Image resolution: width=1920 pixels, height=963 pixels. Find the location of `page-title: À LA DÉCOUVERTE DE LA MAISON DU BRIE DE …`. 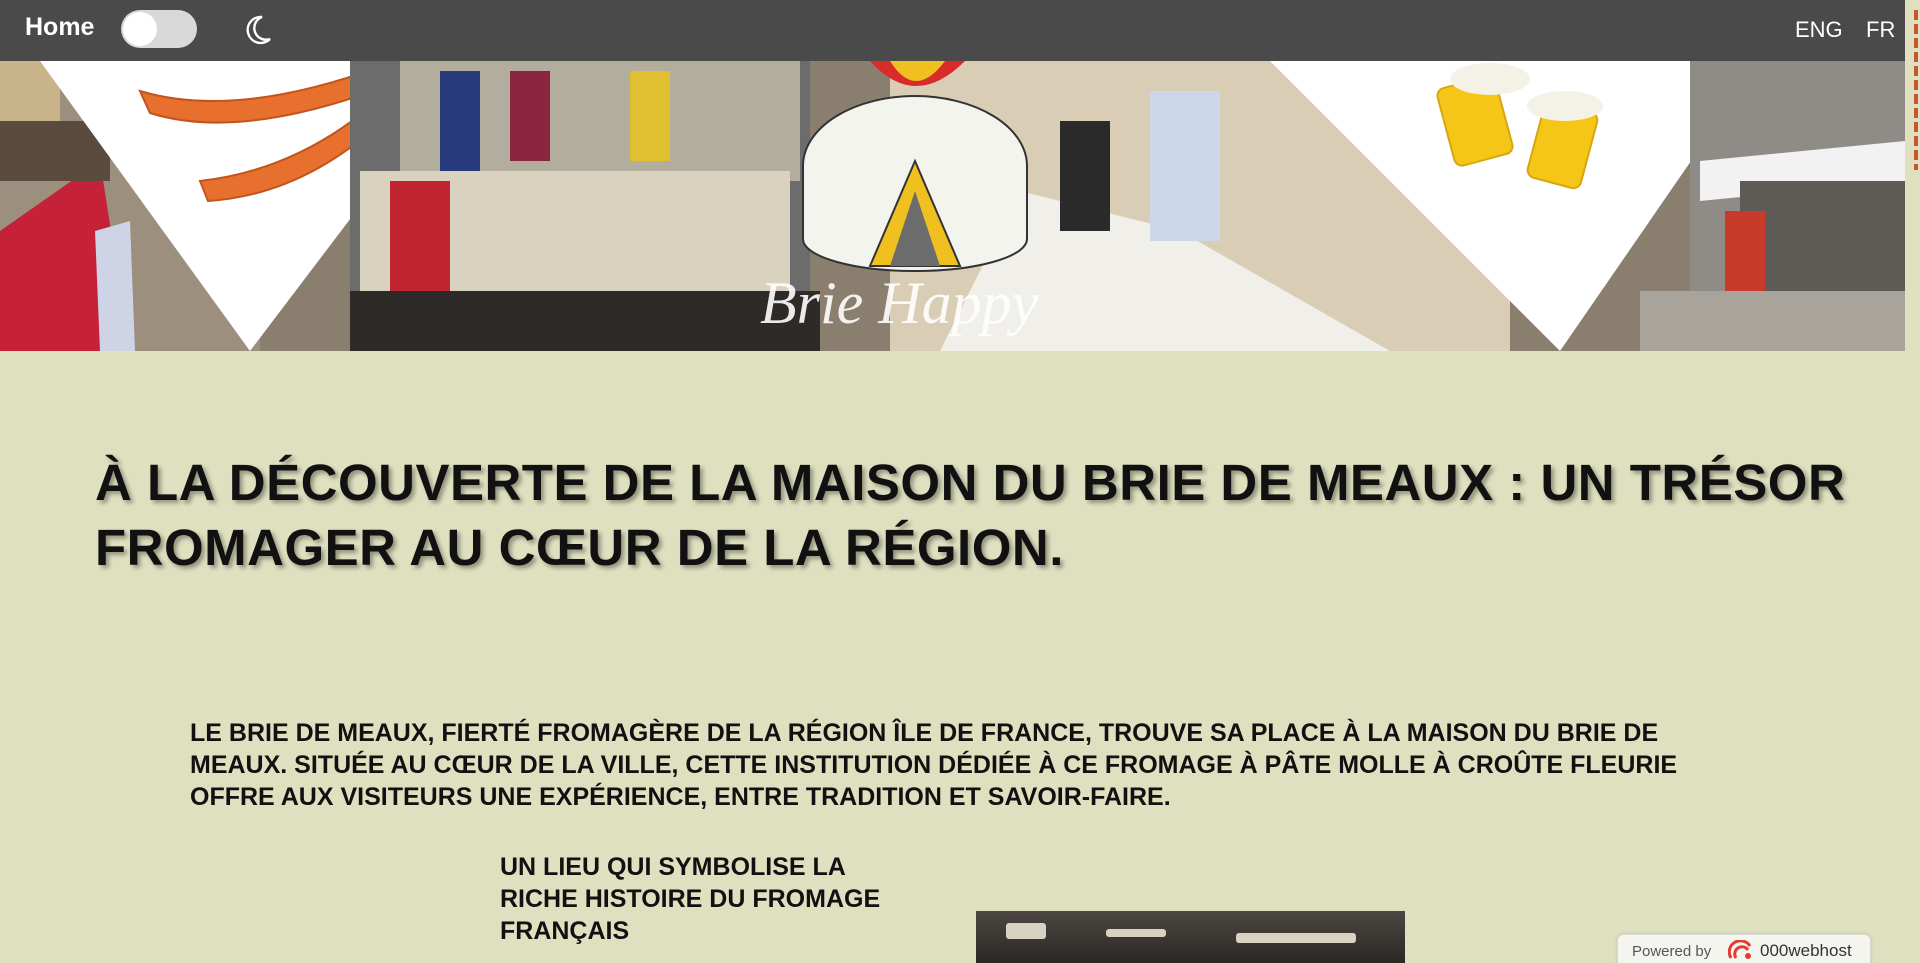

page-title: À LA DÉCOUVERTE DE LA MAISON DU BRIE DE … is located at coordinates (970, 515).